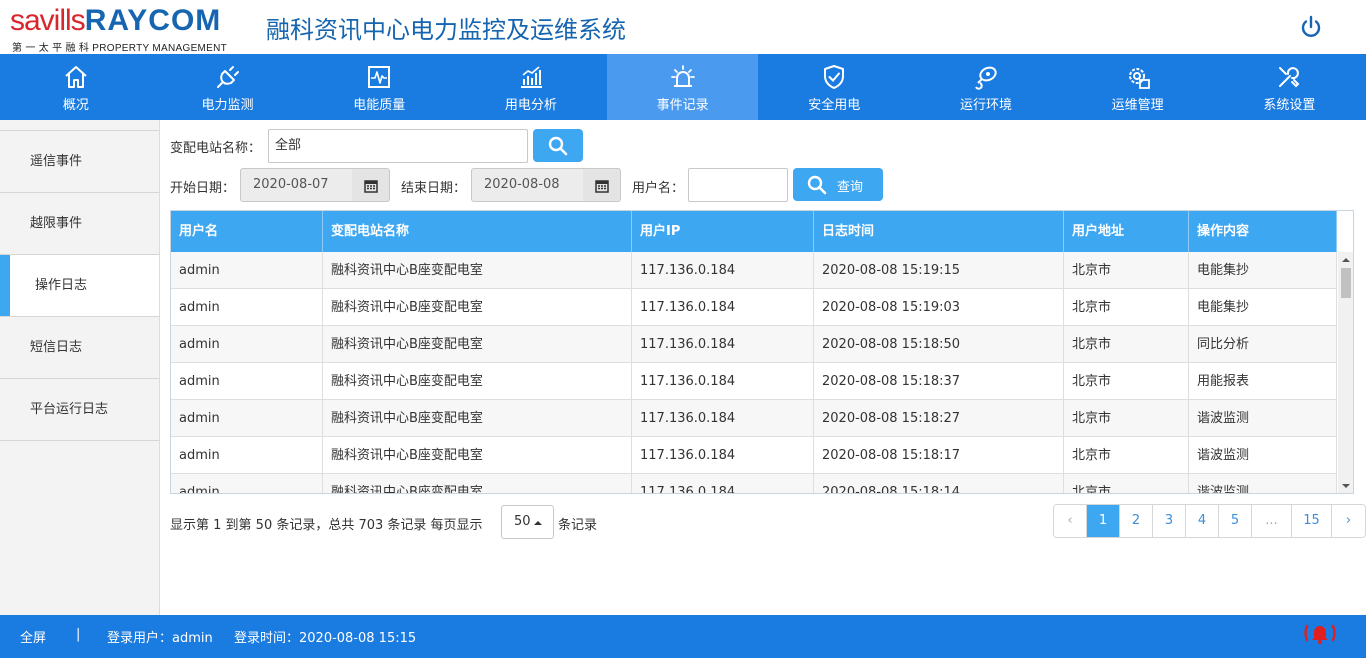  I want to click on records-summary: 显示第 1 到第 50 条记录，总共 703 条记录 每页显示, so click(326, 525).